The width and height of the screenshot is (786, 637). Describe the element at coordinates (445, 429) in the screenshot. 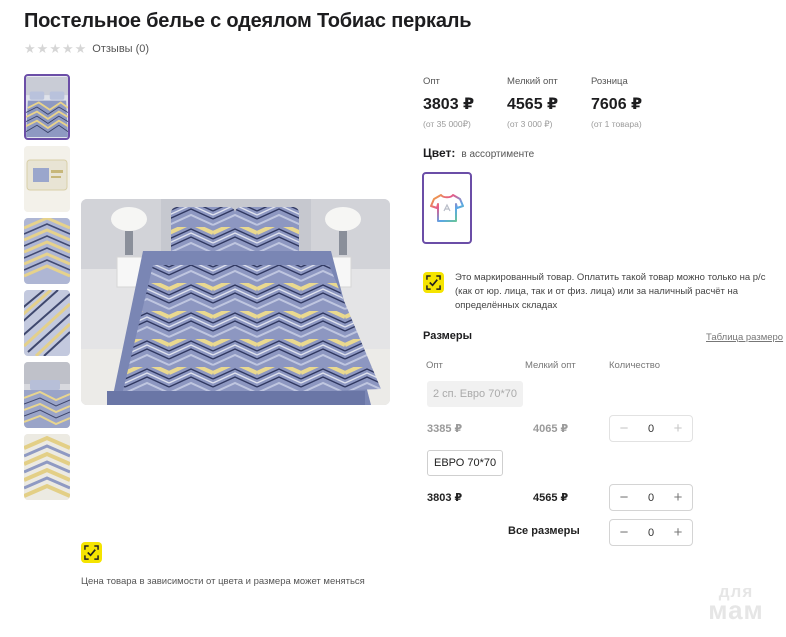

I see `size-opt-price: 3385 ₽` at that location.